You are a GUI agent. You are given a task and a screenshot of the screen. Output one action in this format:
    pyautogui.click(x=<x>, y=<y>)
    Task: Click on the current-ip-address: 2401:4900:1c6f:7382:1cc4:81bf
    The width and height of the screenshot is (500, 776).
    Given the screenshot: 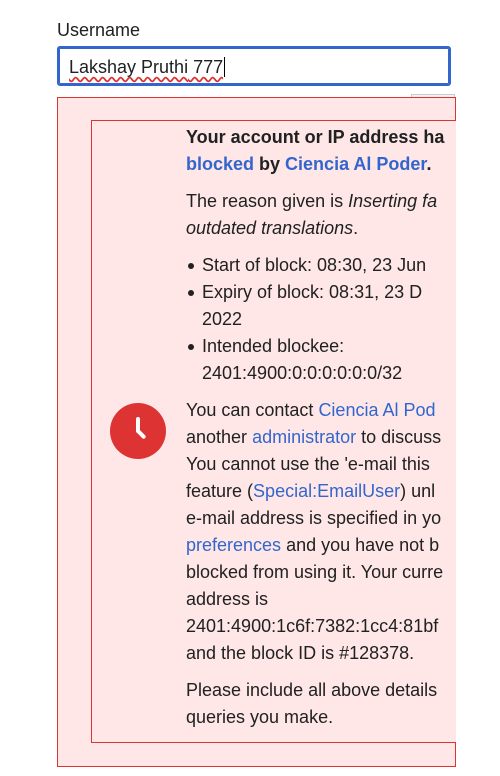 What is the action you would take?
    pyautogui.click(x=312, y=626)
    